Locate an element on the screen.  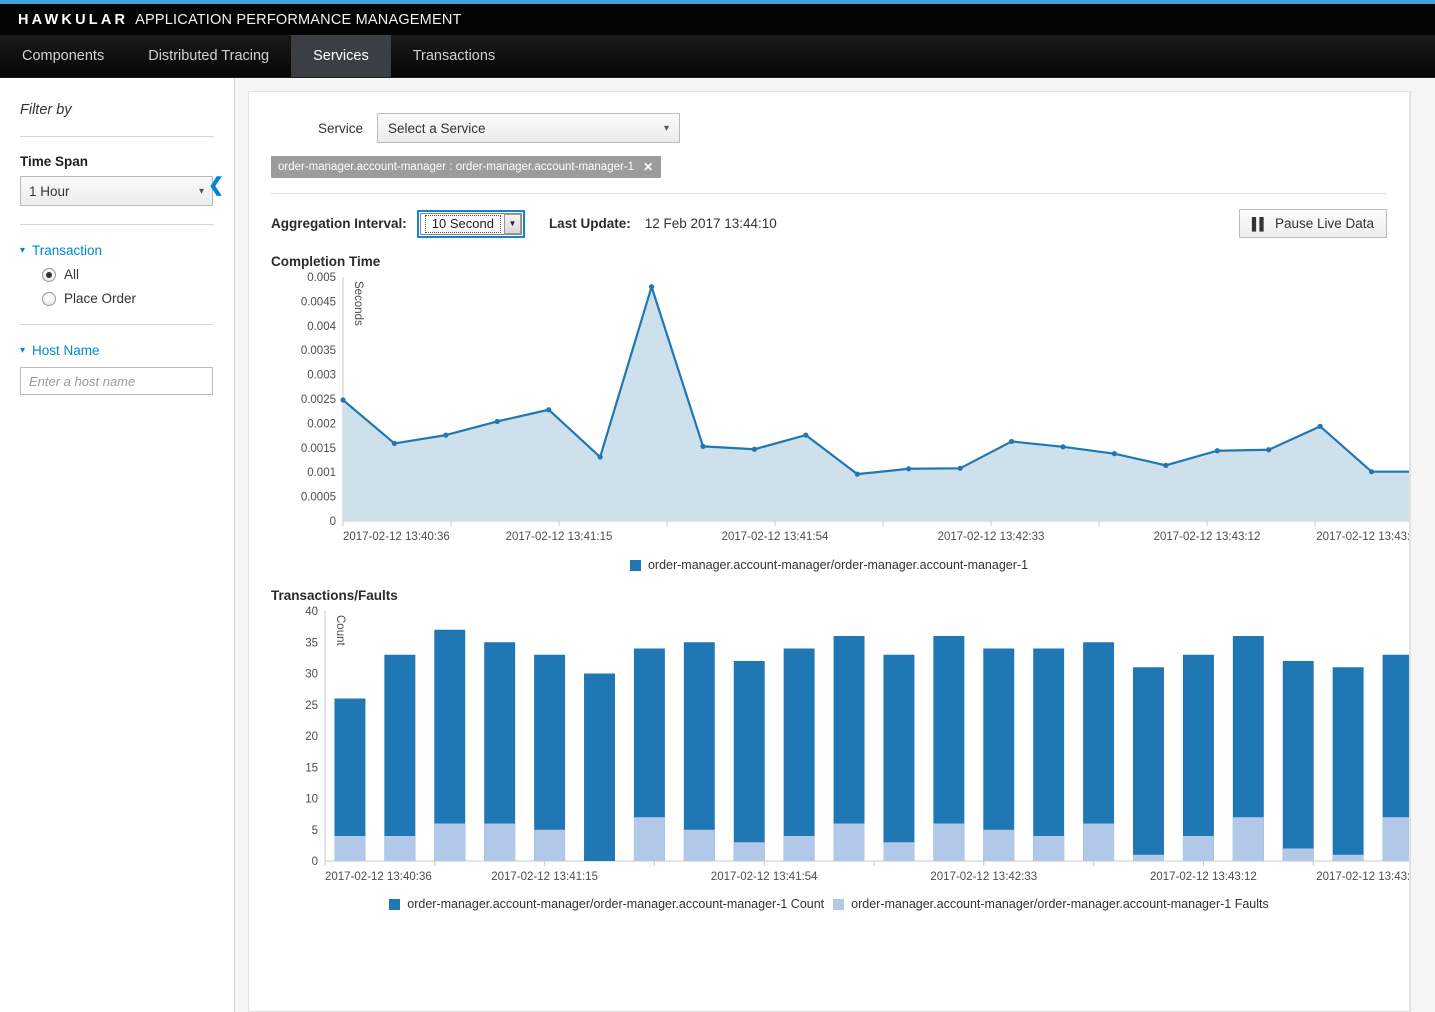
aggregation-interval-value: 10 Second is located at coordinates (462, 223).